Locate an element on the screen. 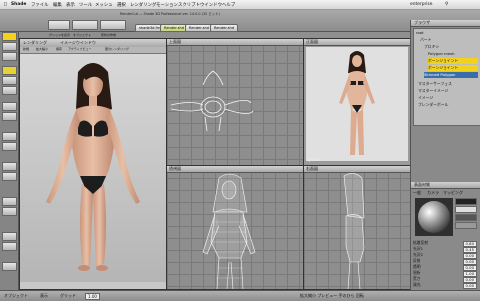 The width and height of the screenshot is (480, 301). grid-button: グリッドを表示 is located at coordinates (59, 28).